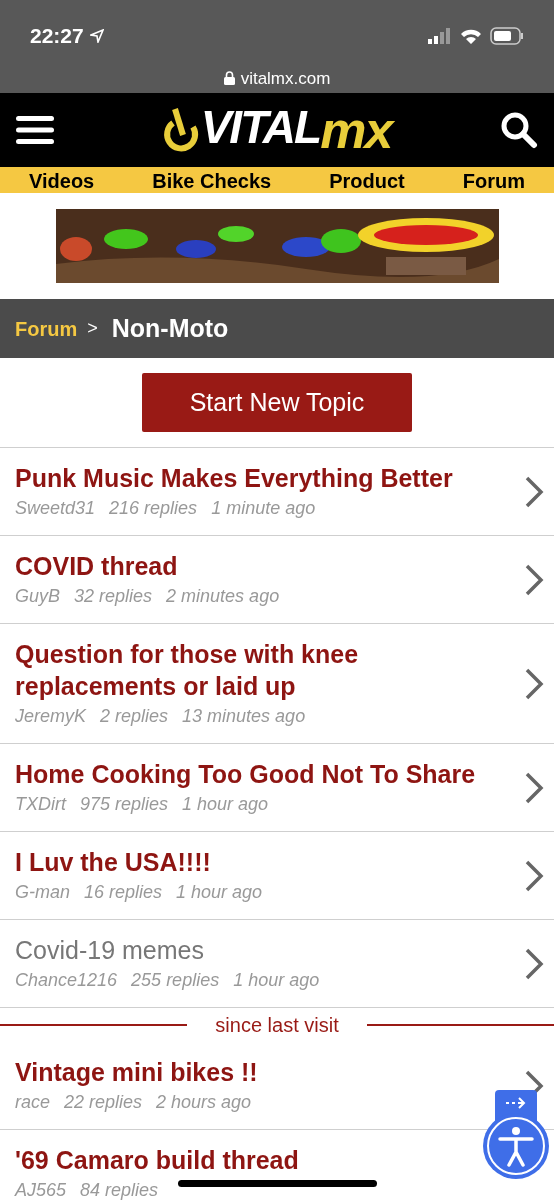 This screenshot has height=1200, width=554. I want to click on search-icon, so click(519, 130).